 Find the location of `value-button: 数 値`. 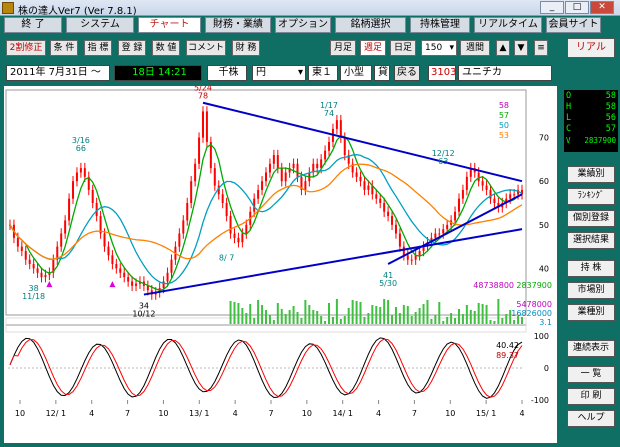

value-button: 数 値 is located at coordinates (166, 48).